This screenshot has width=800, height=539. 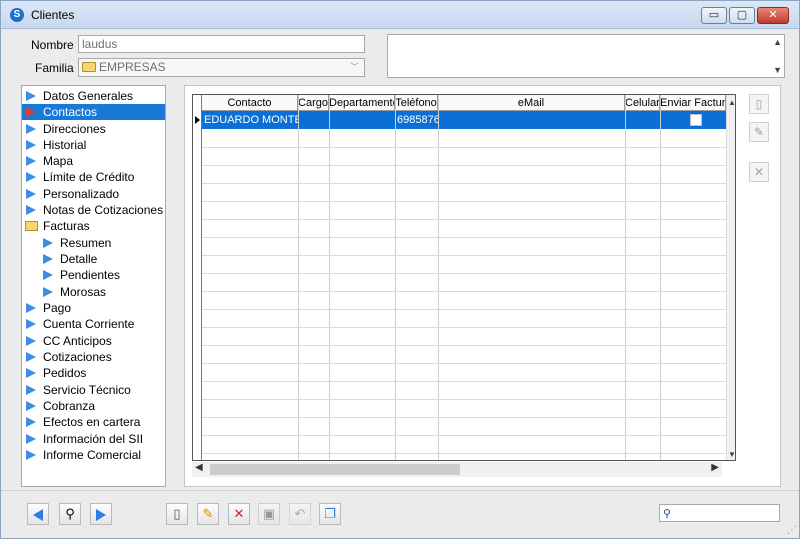 I want to click on tree-item-morosas: Morosas, so click(x=64, y=292).